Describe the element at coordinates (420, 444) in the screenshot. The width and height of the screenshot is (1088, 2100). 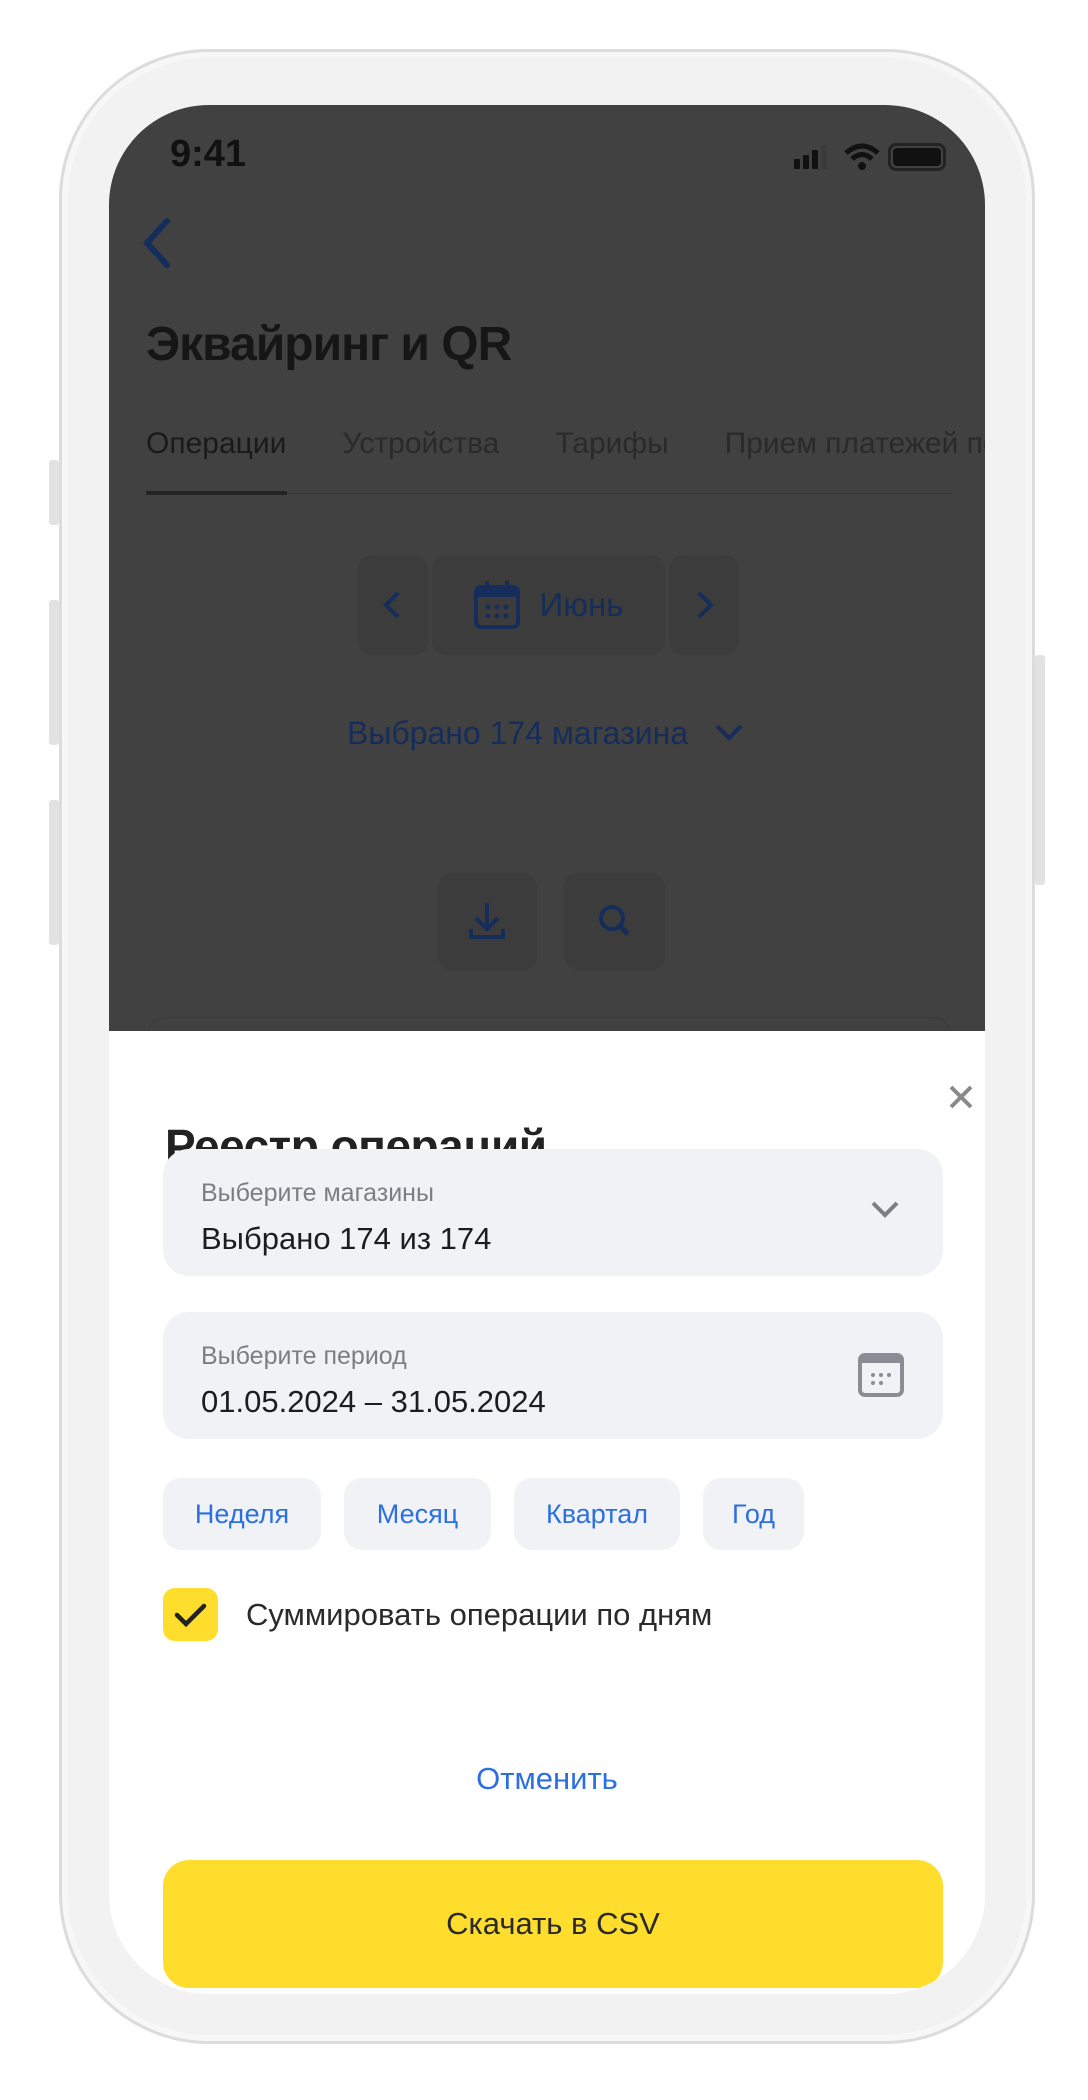
I see `tab-devices: Устройства` at that location.